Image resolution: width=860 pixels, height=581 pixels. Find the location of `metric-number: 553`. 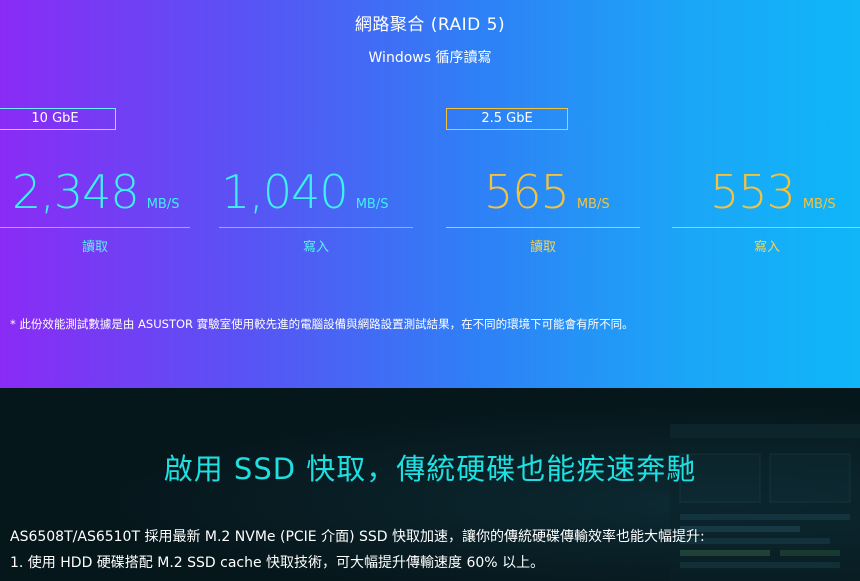

metric-number: 553 is located at coordinates (753, 192).